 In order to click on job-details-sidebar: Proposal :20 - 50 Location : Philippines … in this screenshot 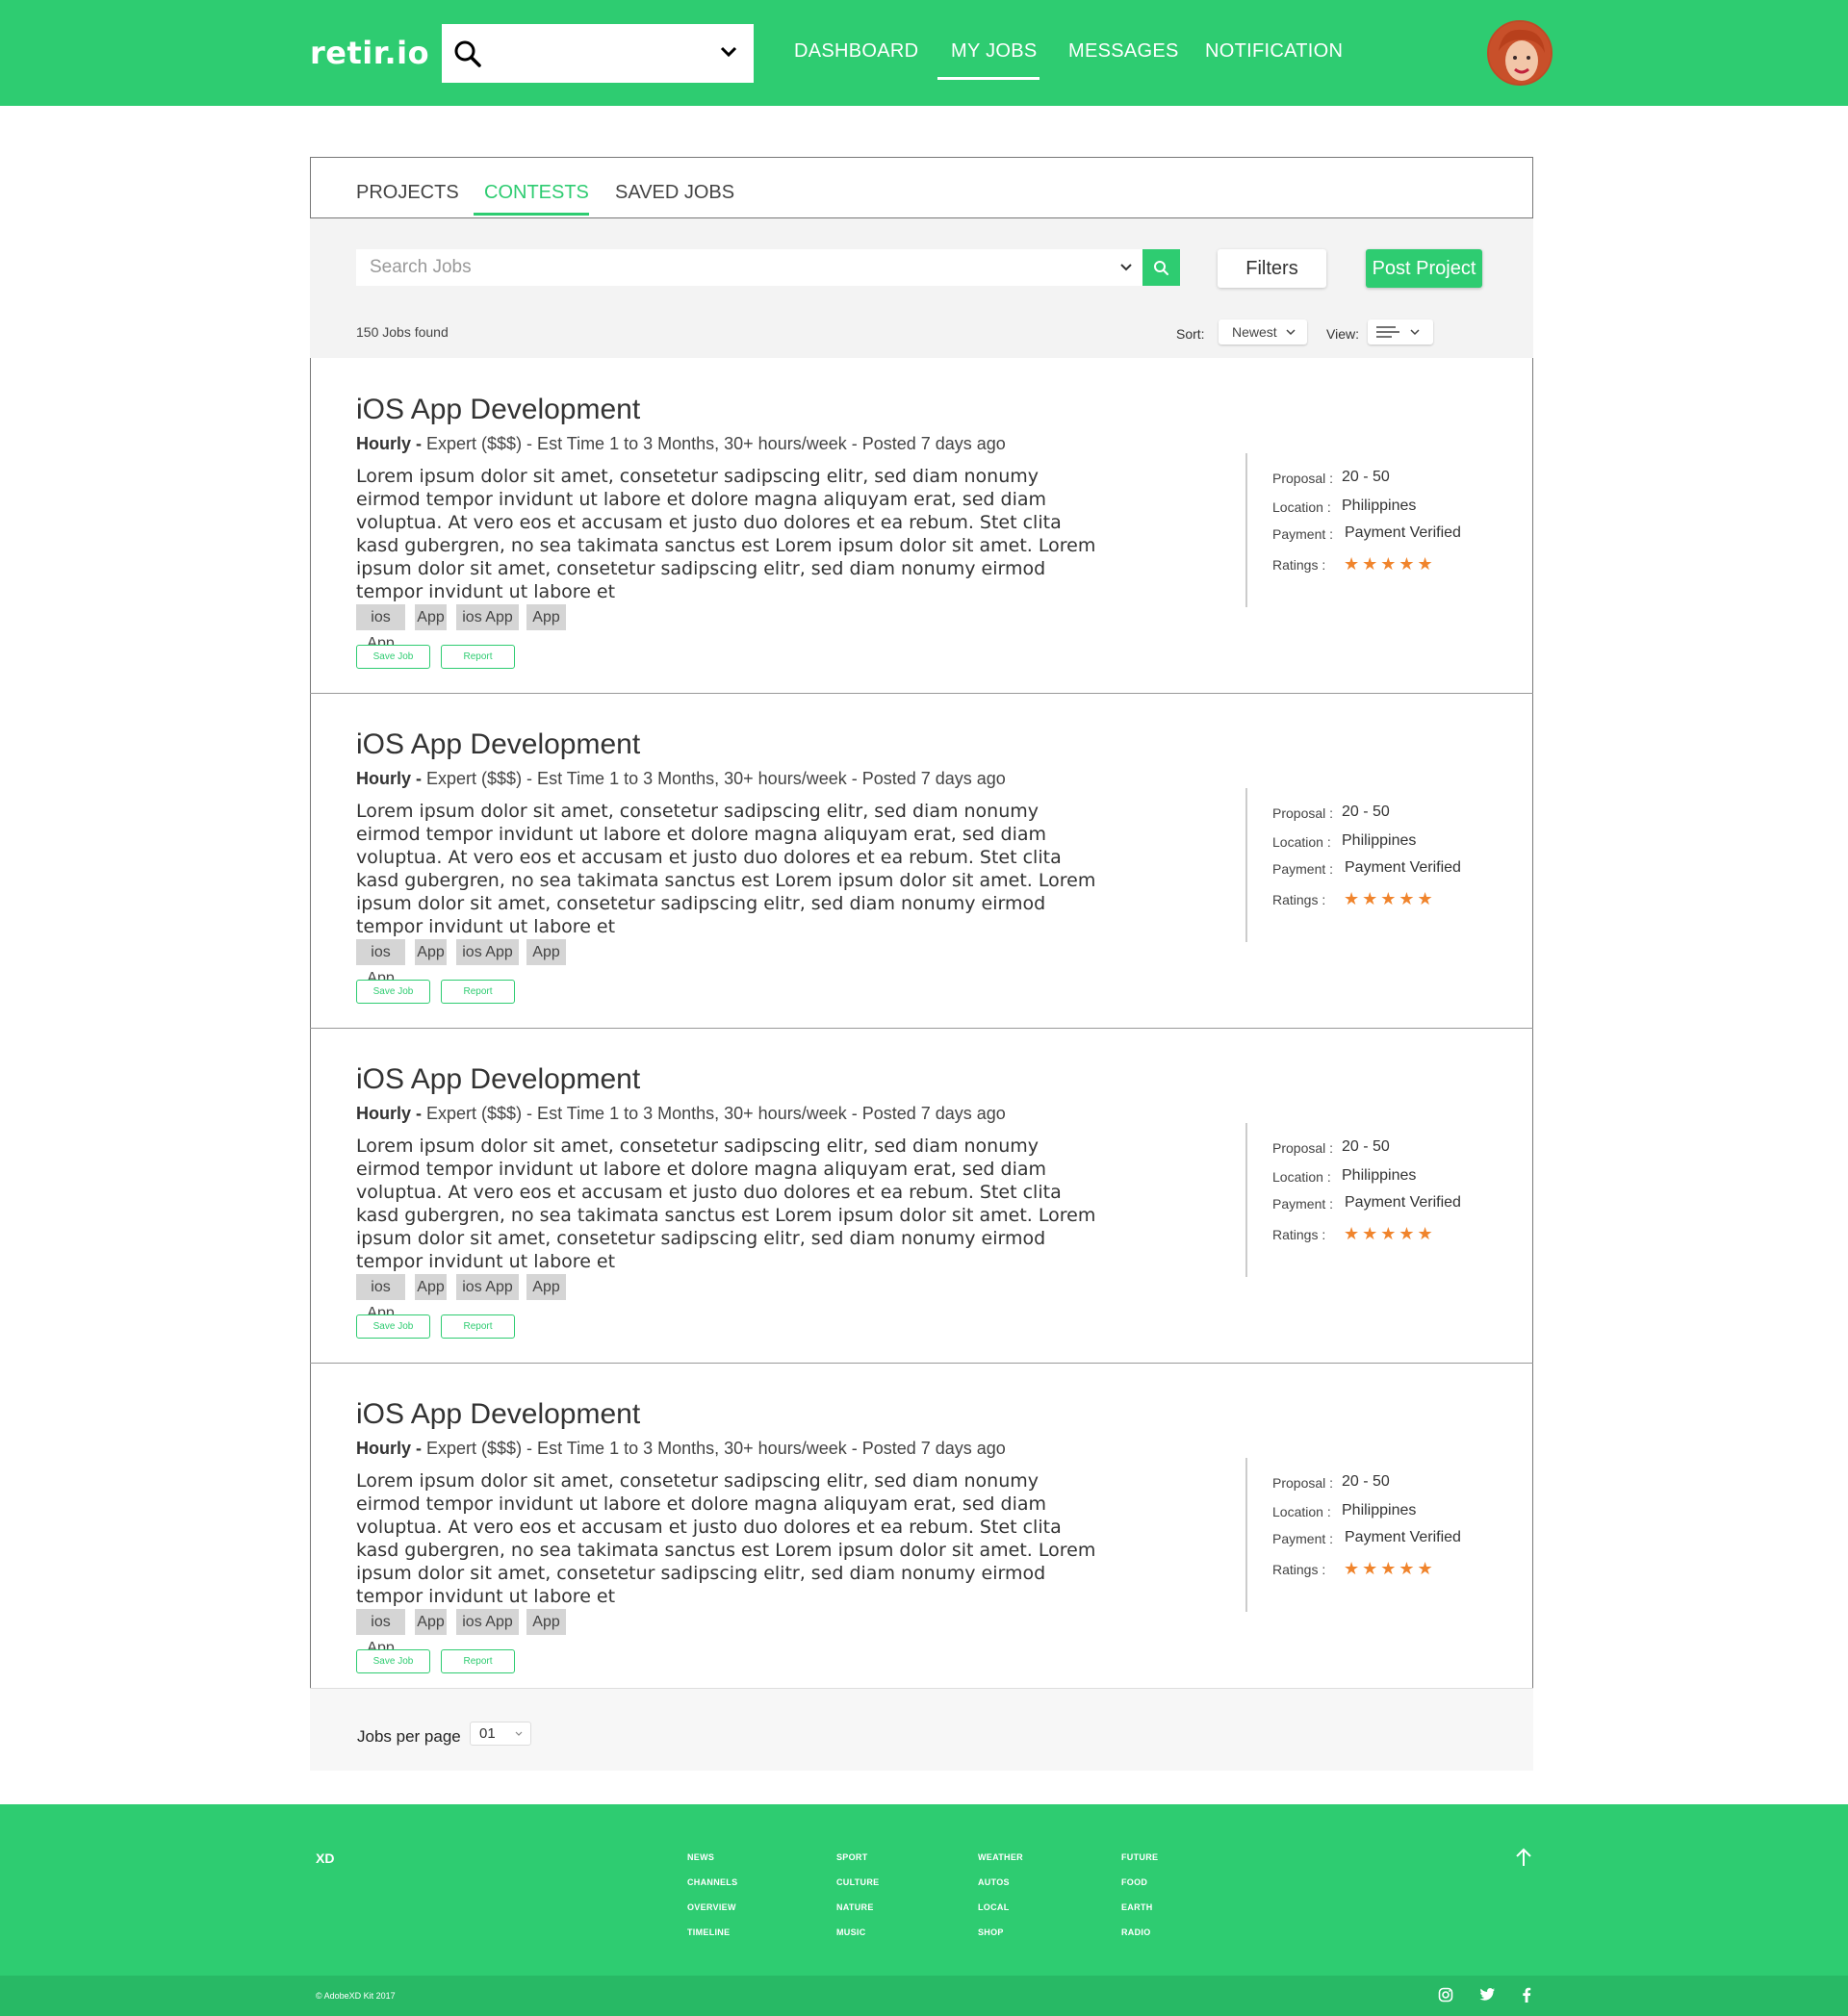, I will do `click(1365, 1535)`.